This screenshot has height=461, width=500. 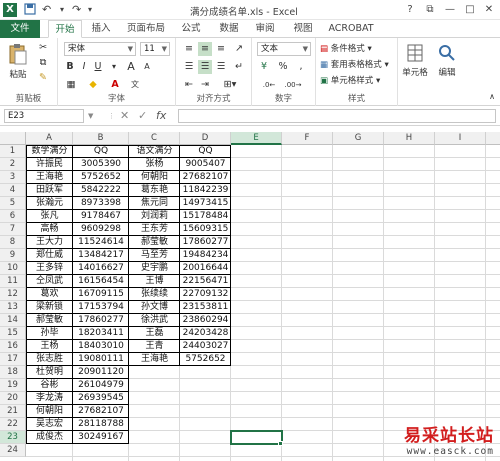 I want to click on undo-dropdown-icon: ▾, so click(x=62, y=10).